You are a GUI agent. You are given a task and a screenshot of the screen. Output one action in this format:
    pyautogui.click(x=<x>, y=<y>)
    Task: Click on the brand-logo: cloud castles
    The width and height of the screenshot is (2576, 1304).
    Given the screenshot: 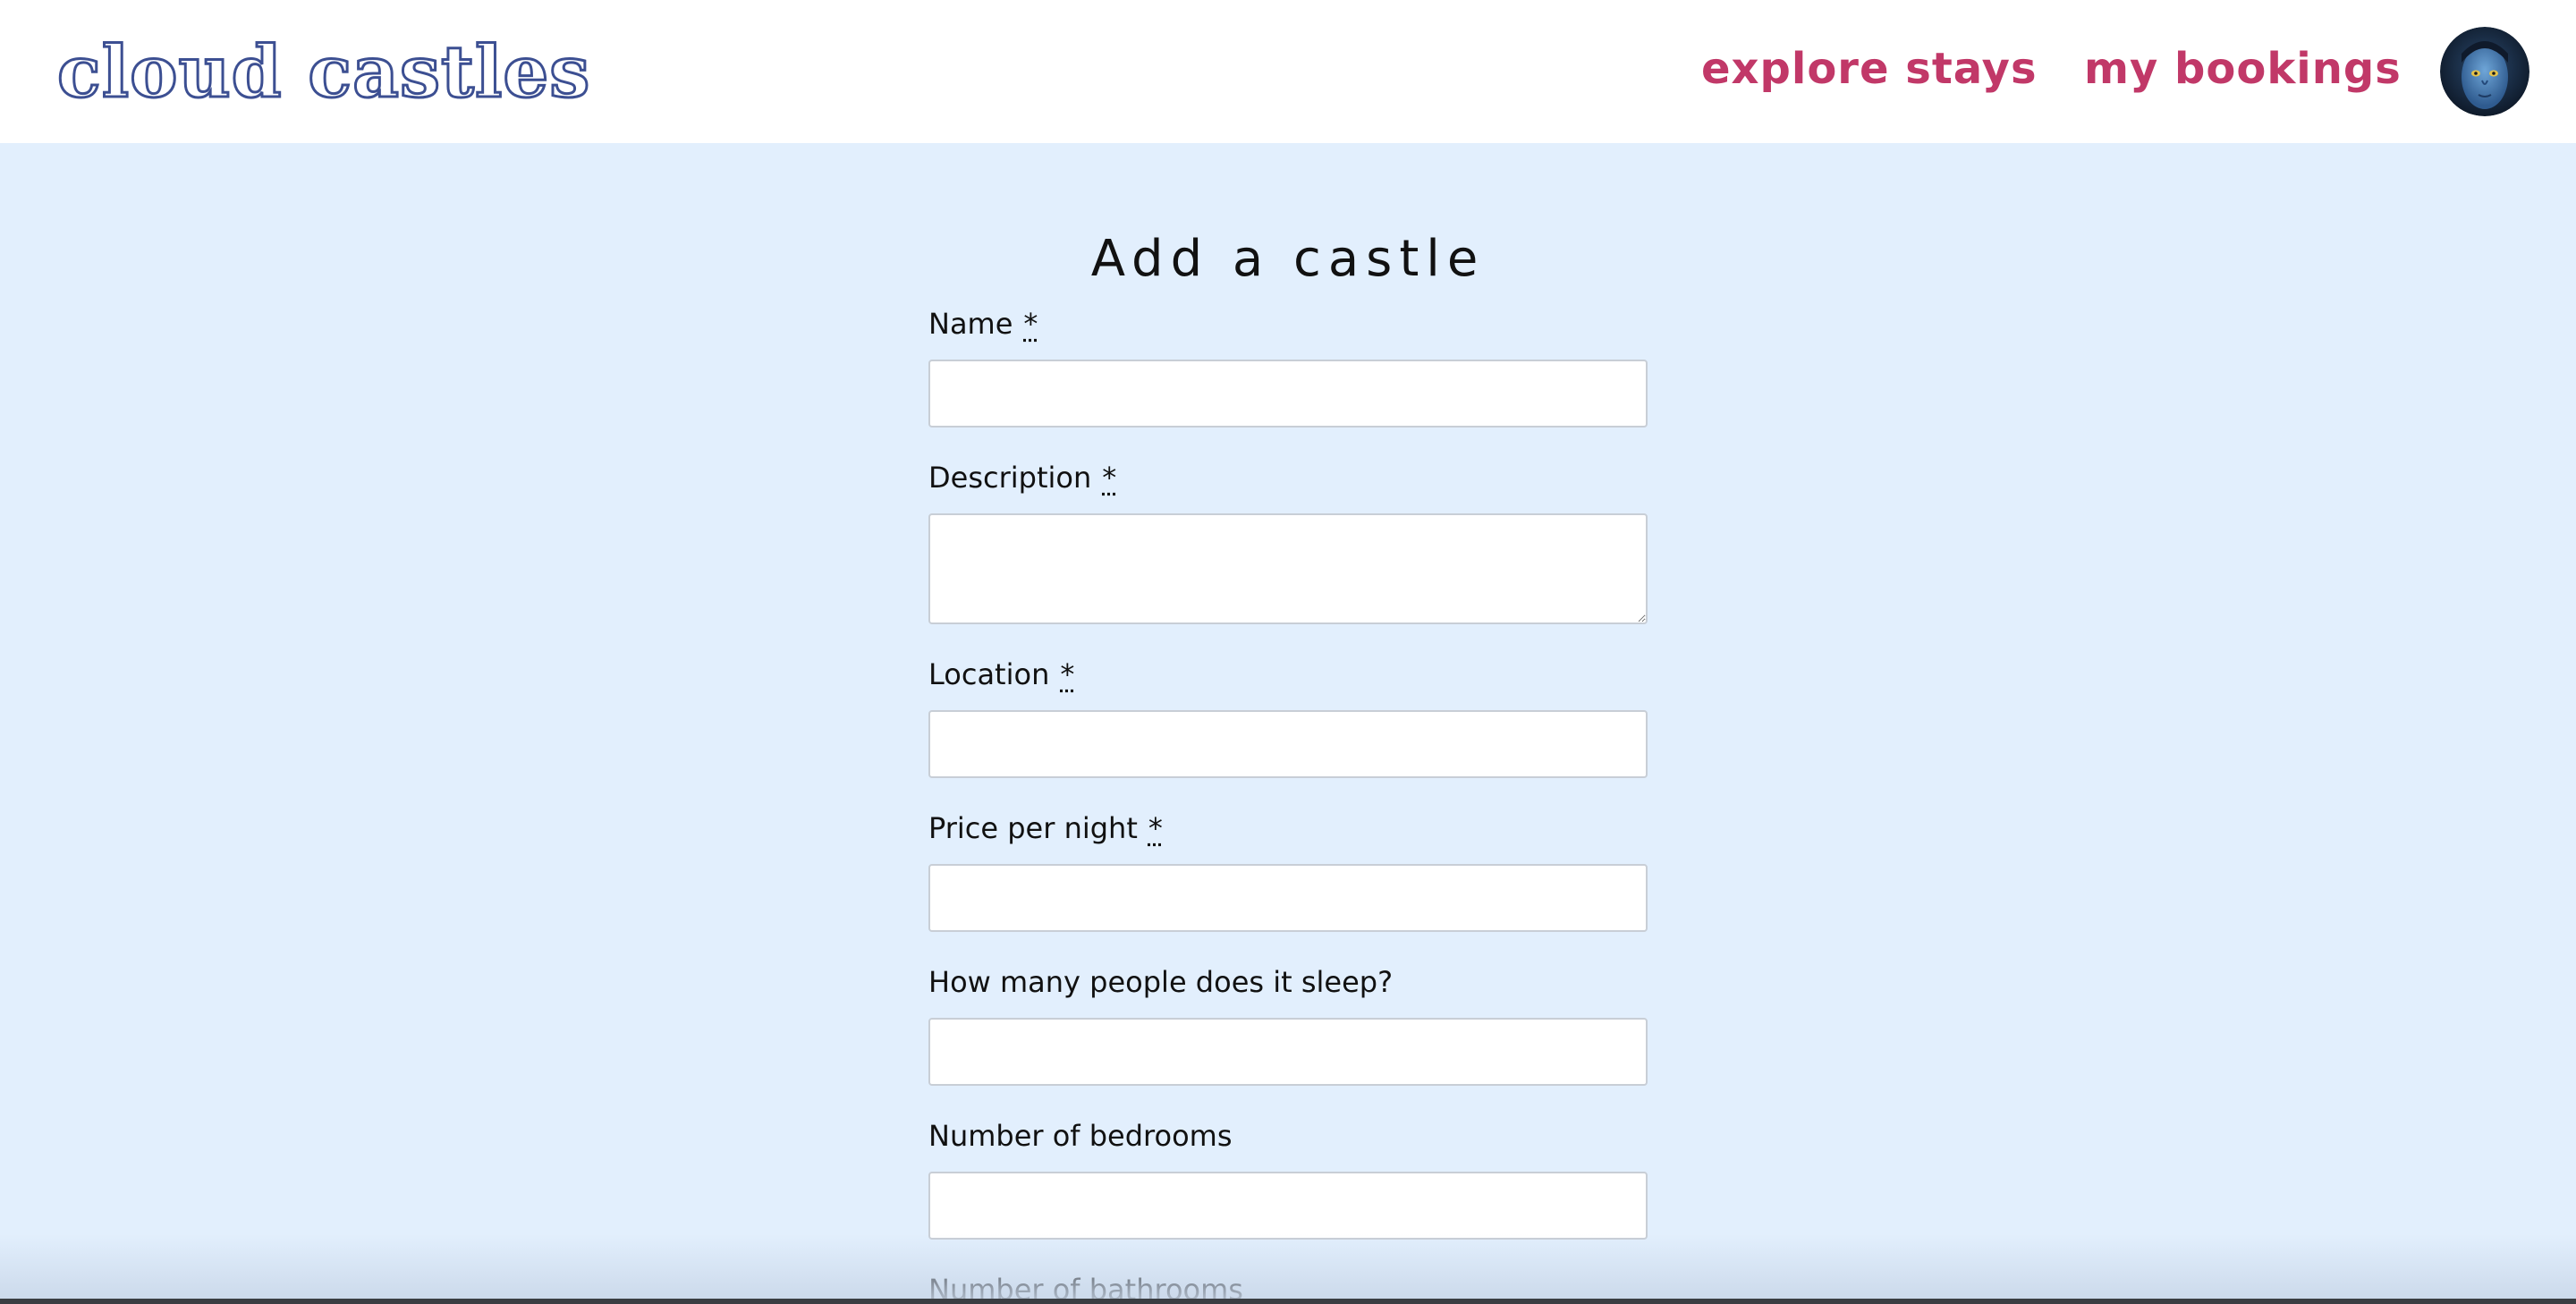 What is the action you would take?
    pyautogui.click(x=322, y=71)
    